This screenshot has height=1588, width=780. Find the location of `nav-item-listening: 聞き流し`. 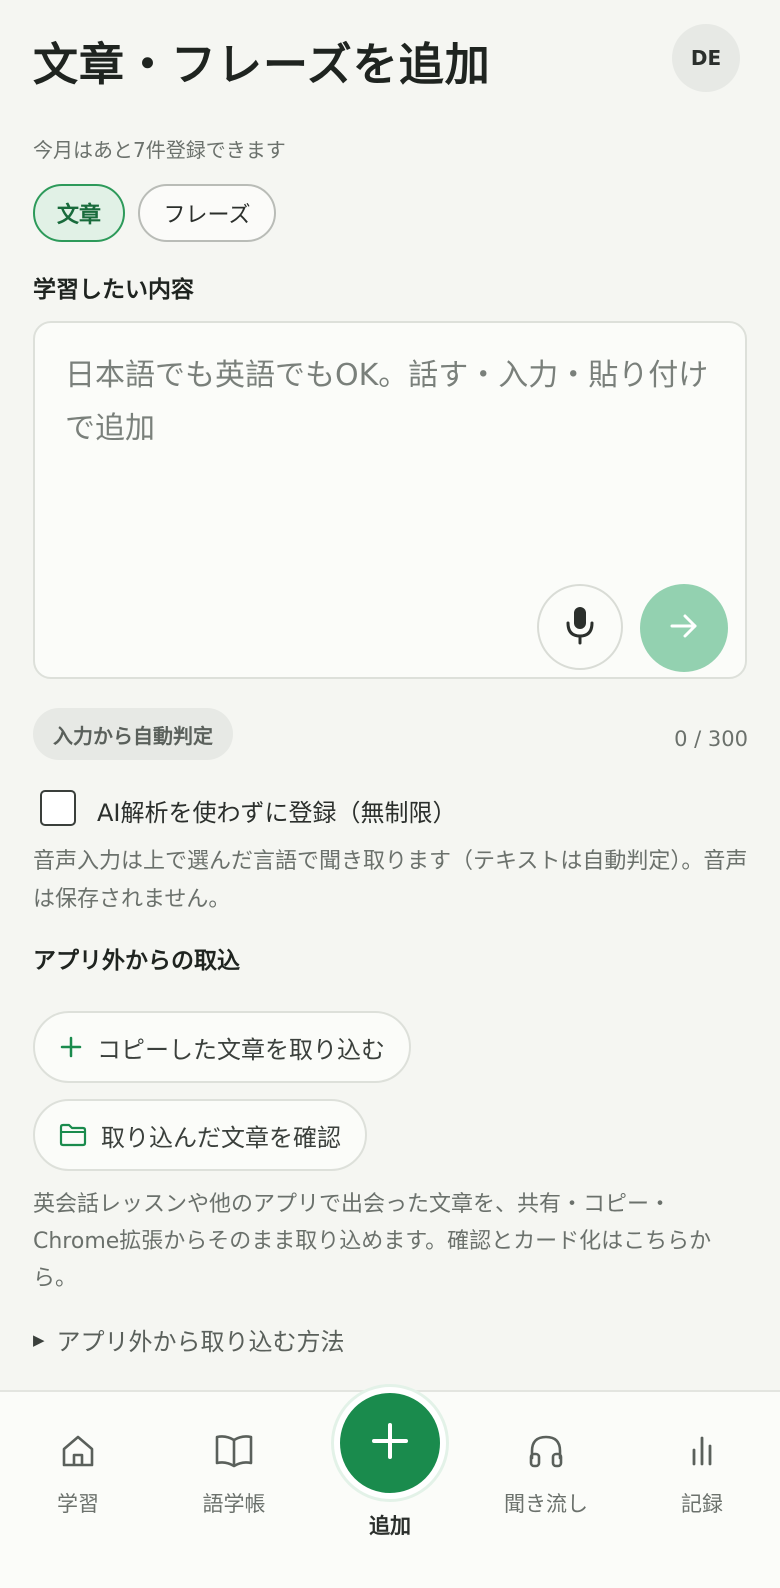

nav-item-listening: 聞き流し is located at coordinates (546, 1475).